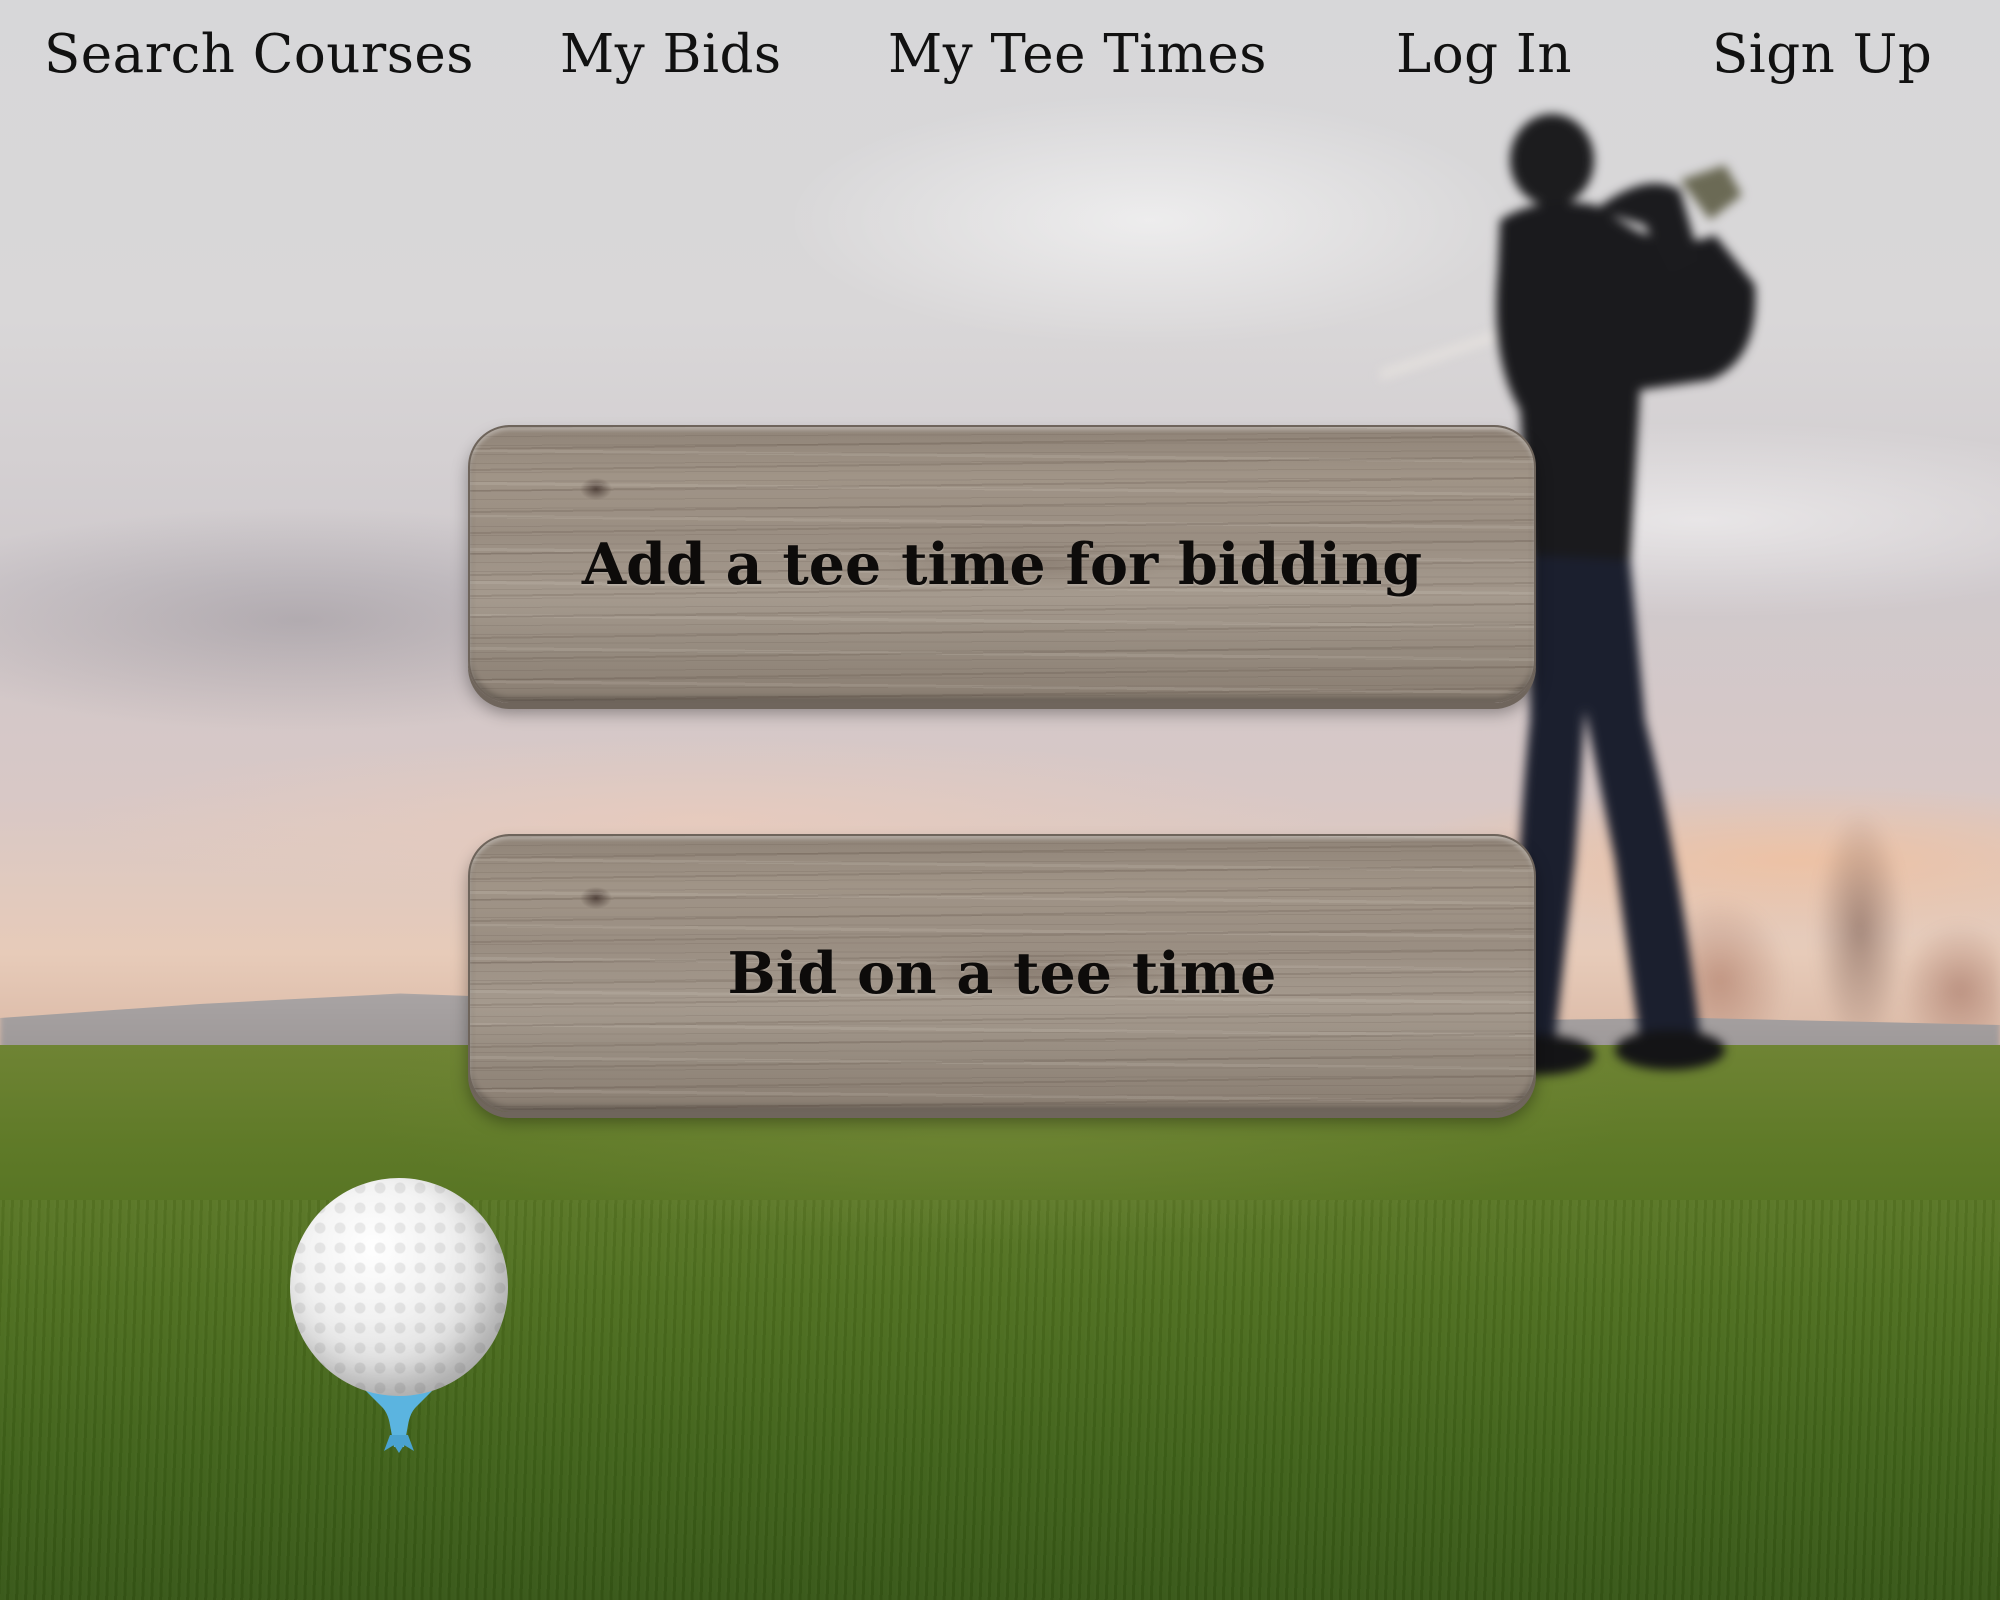  What do you see at coordinates (1484, 54) in the screenshot?
I see `nav-log-in: Log In` at bounding box center [1484, 54].